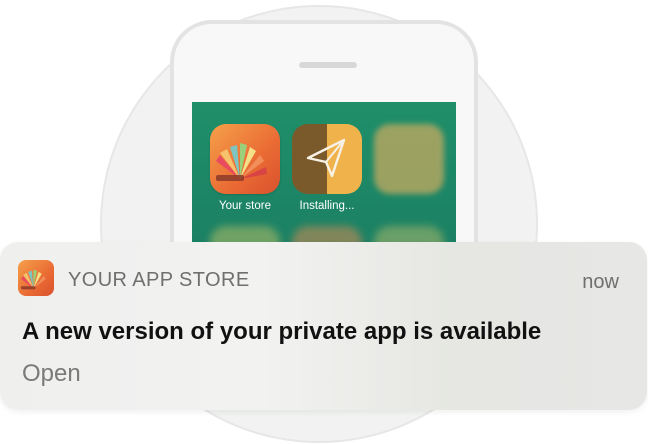 This screenshot has width=648, height=444. I want to click on app-label-your-store: Your store, so click(245, 206).